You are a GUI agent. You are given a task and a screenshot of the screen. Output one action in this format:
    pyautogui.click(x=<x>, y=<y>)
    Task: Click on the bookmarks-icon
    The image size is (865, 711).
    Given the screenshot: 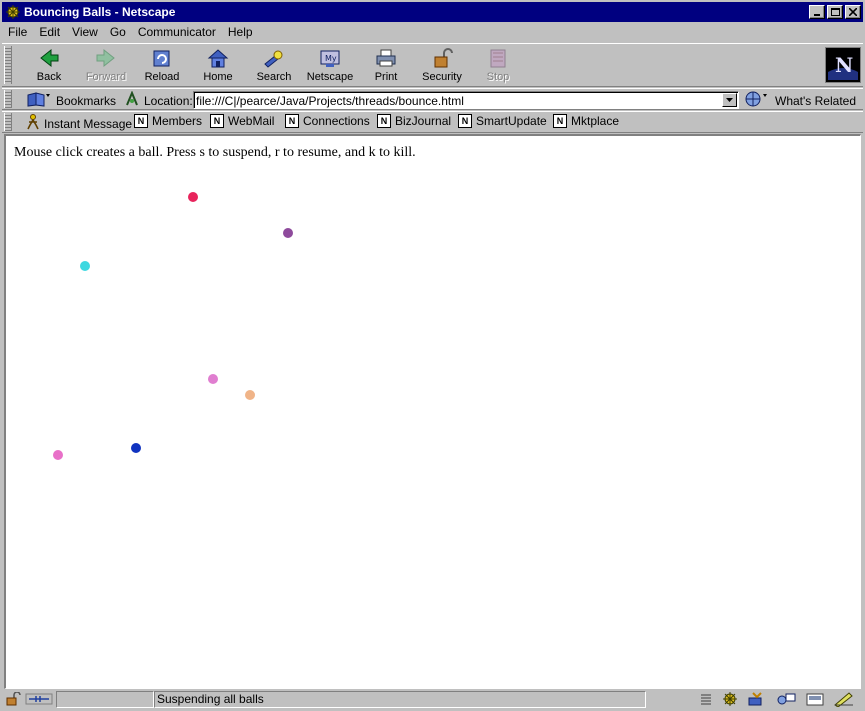 What is the action you would take?
    pyautogui.click(x=39, y=100)
    